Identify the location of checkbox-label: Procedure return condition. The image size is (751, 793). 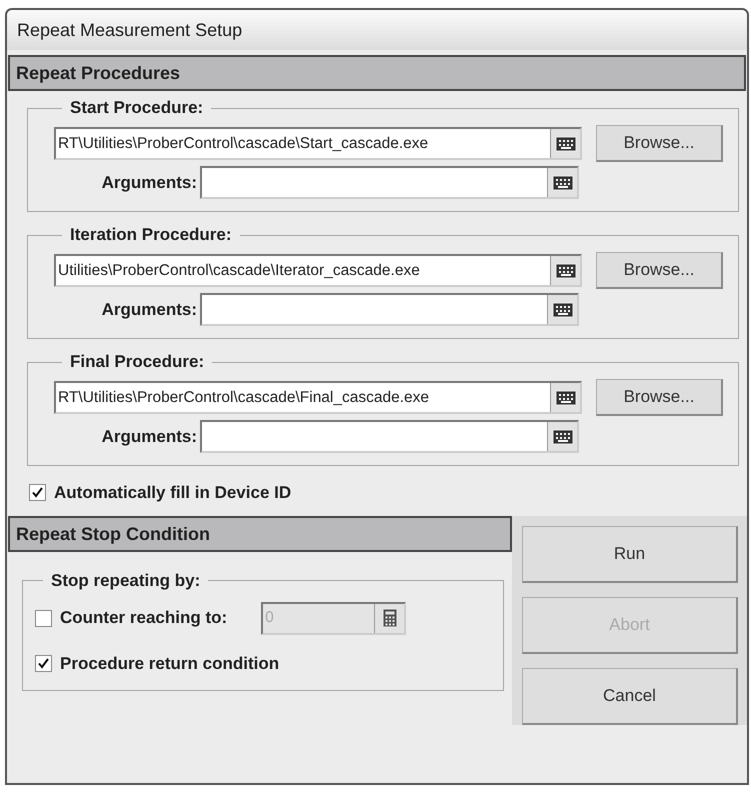
(170, 663).